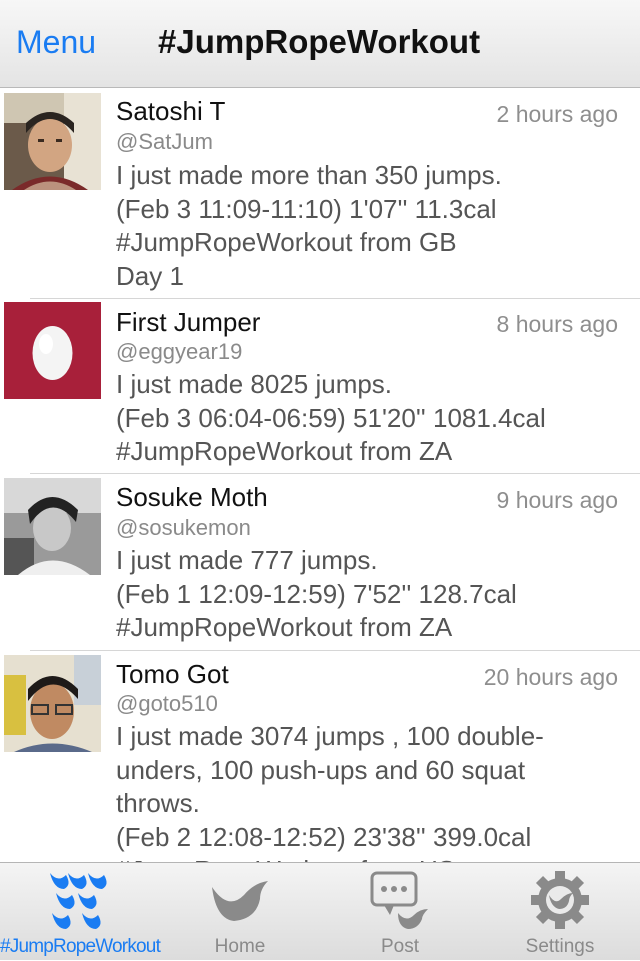  Describe the element at coordinates (183, 528) in the screenshot. I see `post-author-handle: @sosukemon` at that location.